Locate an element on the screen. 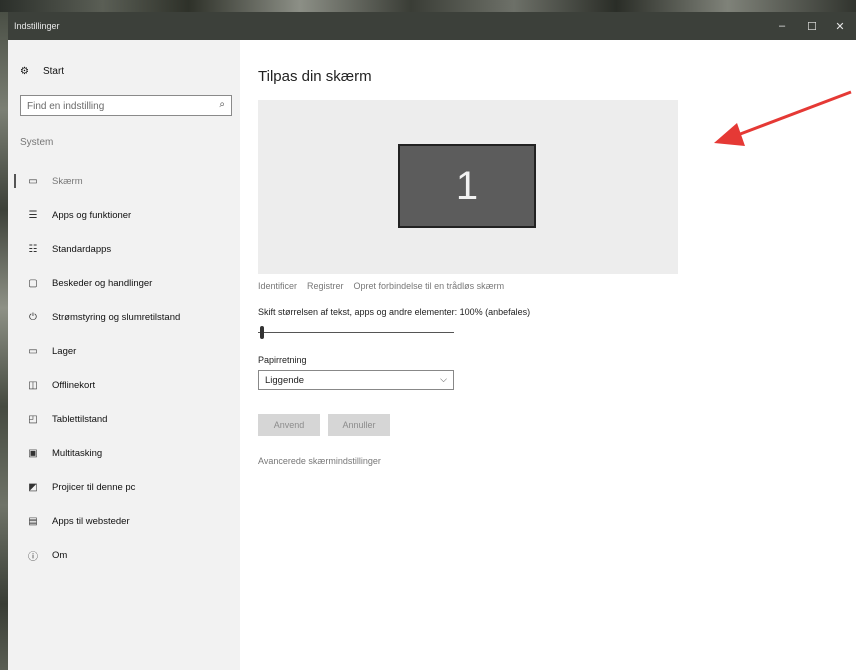  apply-button: Anvend is located at coordinates (289, 425).